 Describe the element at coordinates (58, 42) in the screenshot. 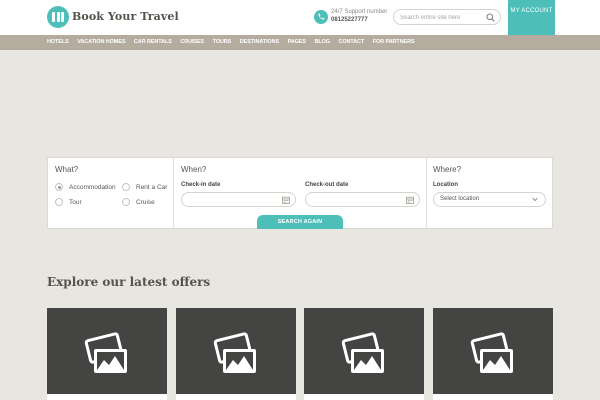

I see `nav-item-hotels: Hotels` at that location.